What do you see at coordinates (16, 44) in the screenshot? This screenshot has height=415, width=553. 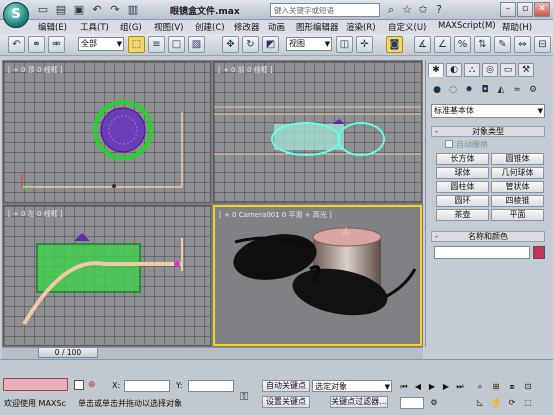 I see `undo-toolbar-icon: ↶` at bounding box center [16, 44].